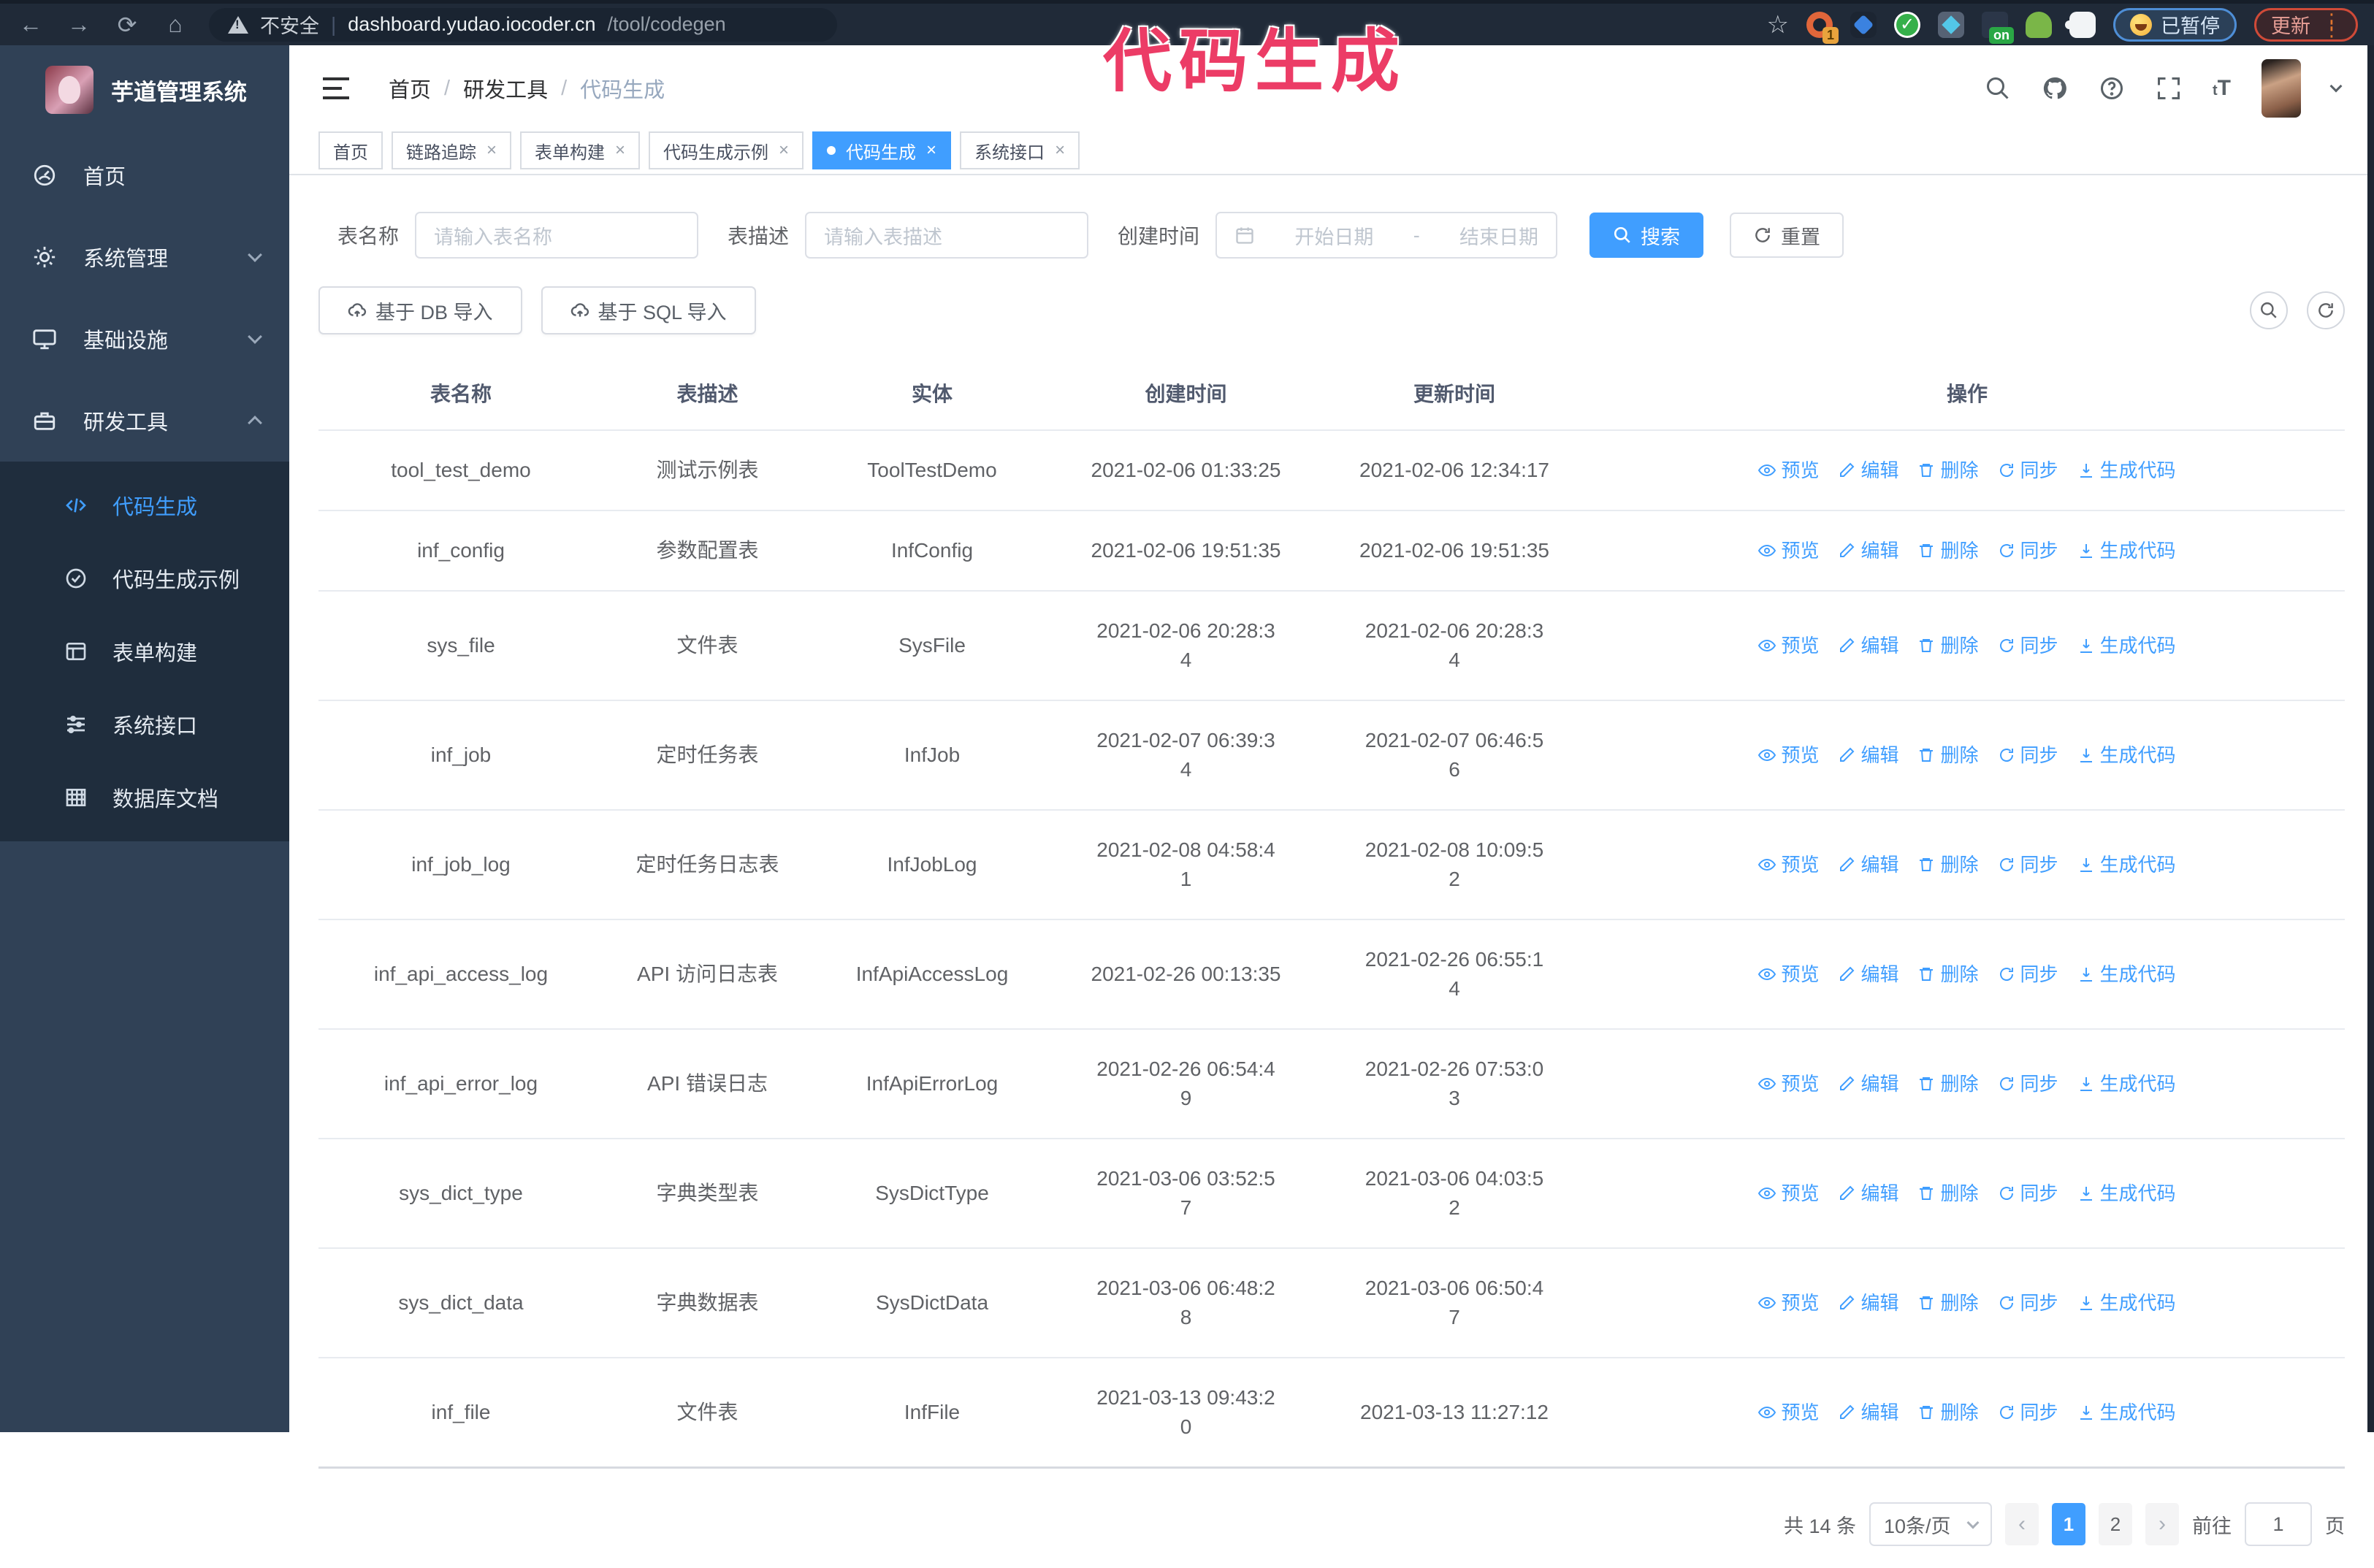  What do you see at coordinates (1930, 1524) in the screenshot?
I see `page-size-select: 10条/页` at bounding box center [1930, 1524].